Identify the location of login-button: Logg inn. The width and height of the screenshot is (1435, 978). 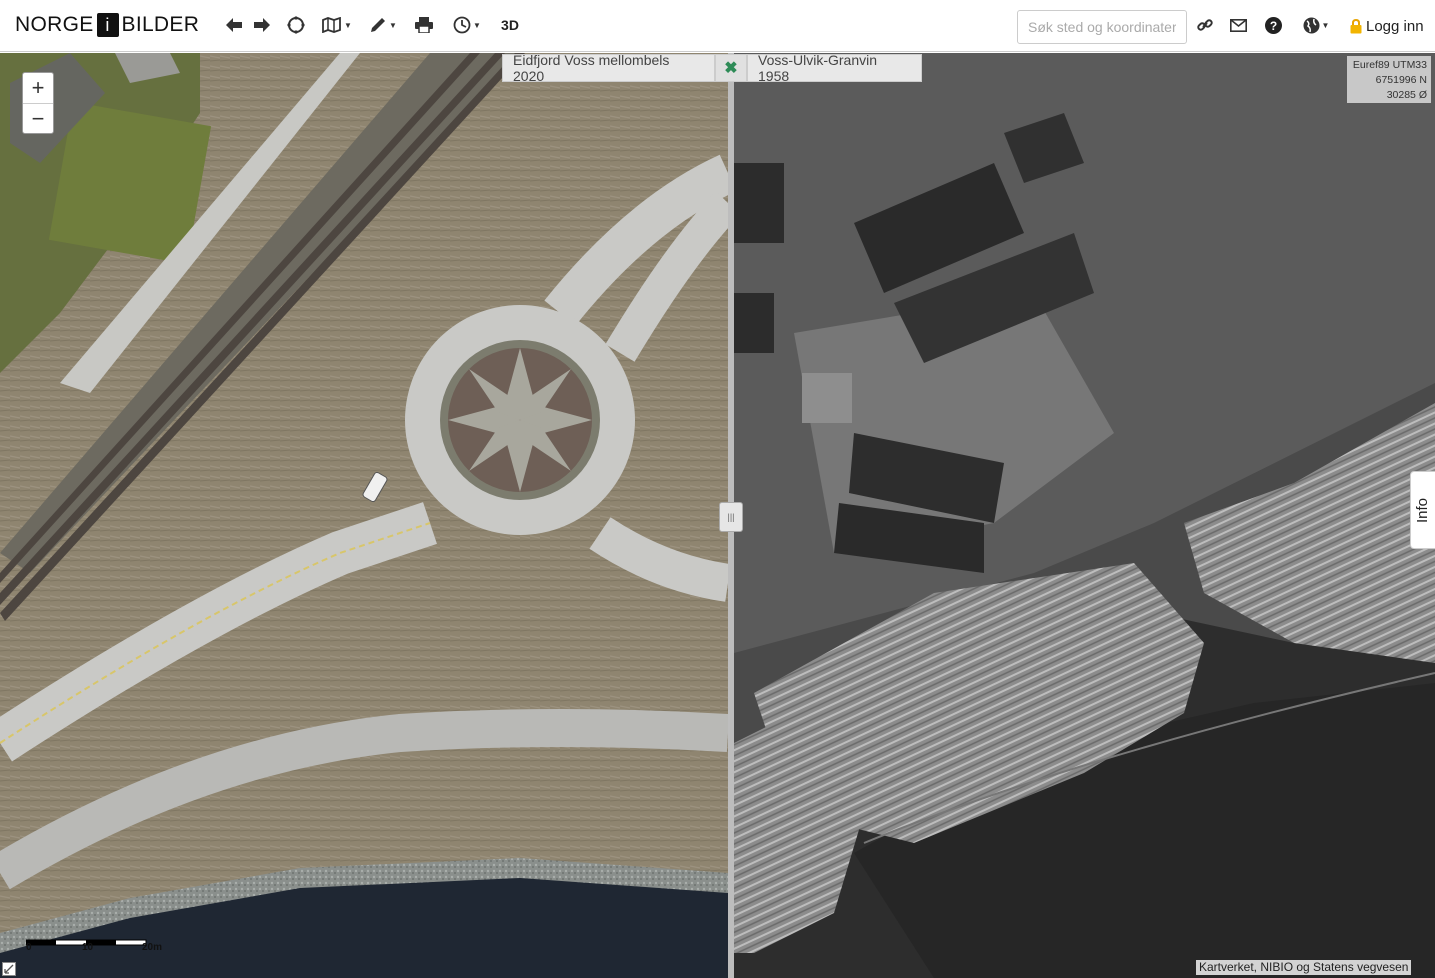
(1387, 26).